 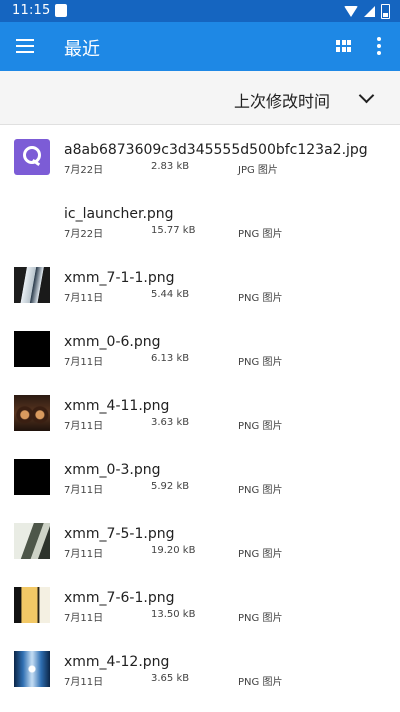 I want to click on list-item: xmm_4-11.png 7月11日 3.63 kB PNG 图片, so click(x=200, y=412).